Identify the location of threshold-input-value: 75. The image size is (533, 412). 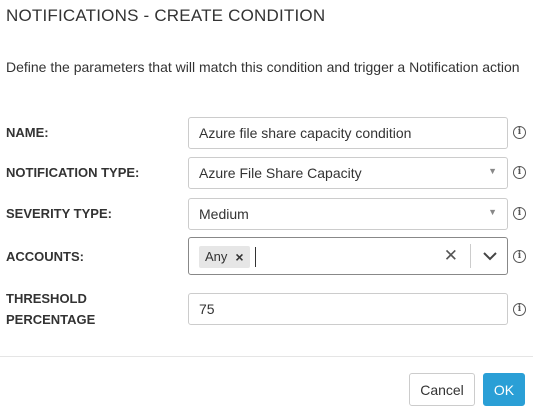
(207, 309).